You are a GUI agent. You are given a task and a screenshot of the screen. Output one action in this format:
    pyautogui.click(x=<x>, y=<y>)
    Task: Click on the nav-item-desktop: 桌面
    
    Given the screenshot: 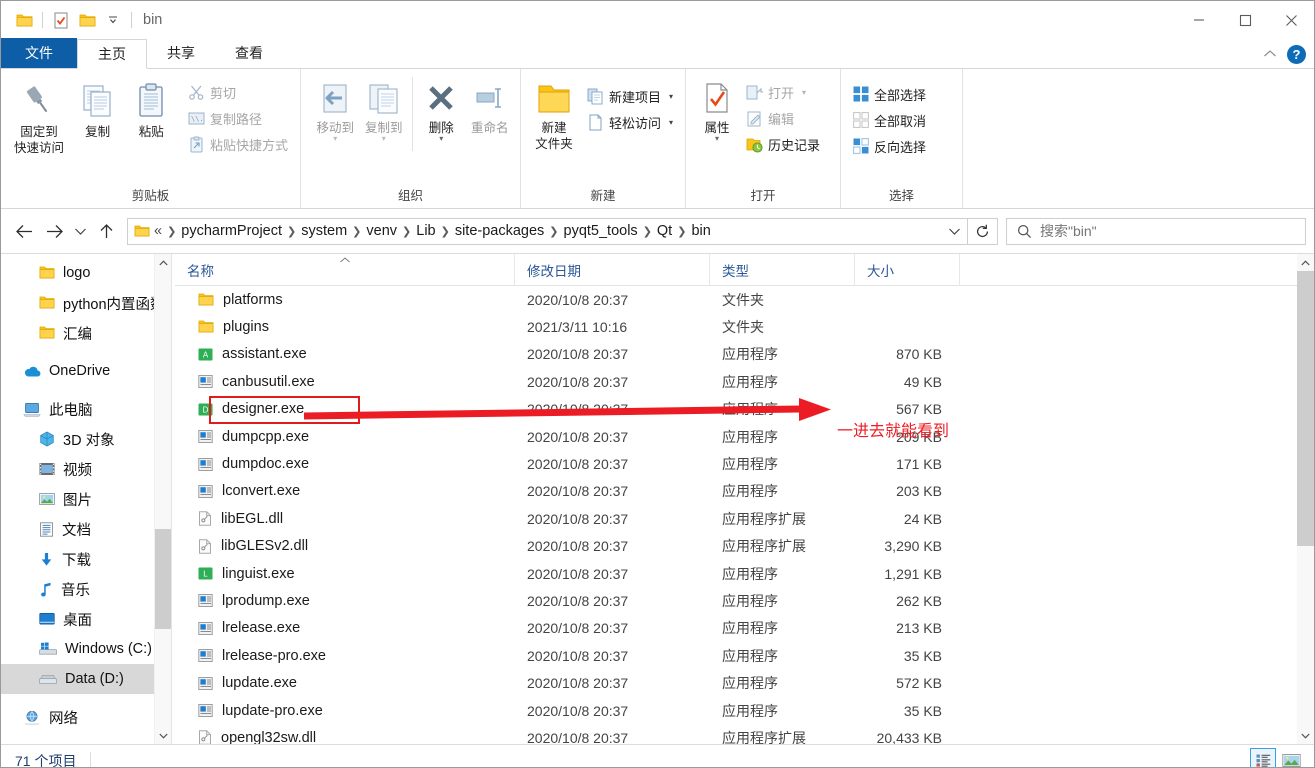 What is the action you would take?
    pyautogui.click(x=86, y=619)
    